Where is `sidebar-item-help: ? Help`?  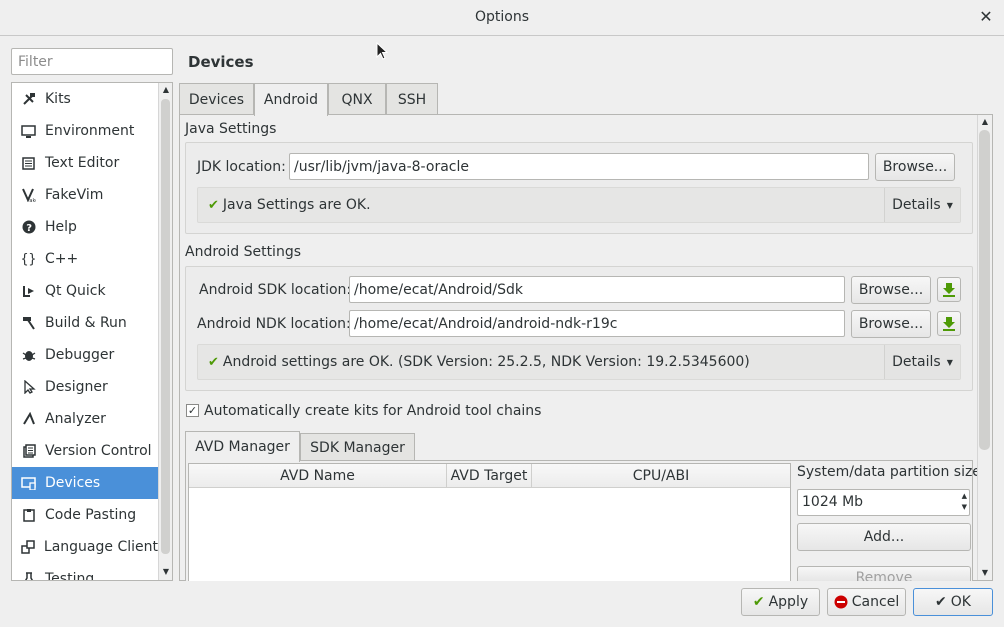
sidebar-item-help: ? Help is located at coordinates (85, 227).